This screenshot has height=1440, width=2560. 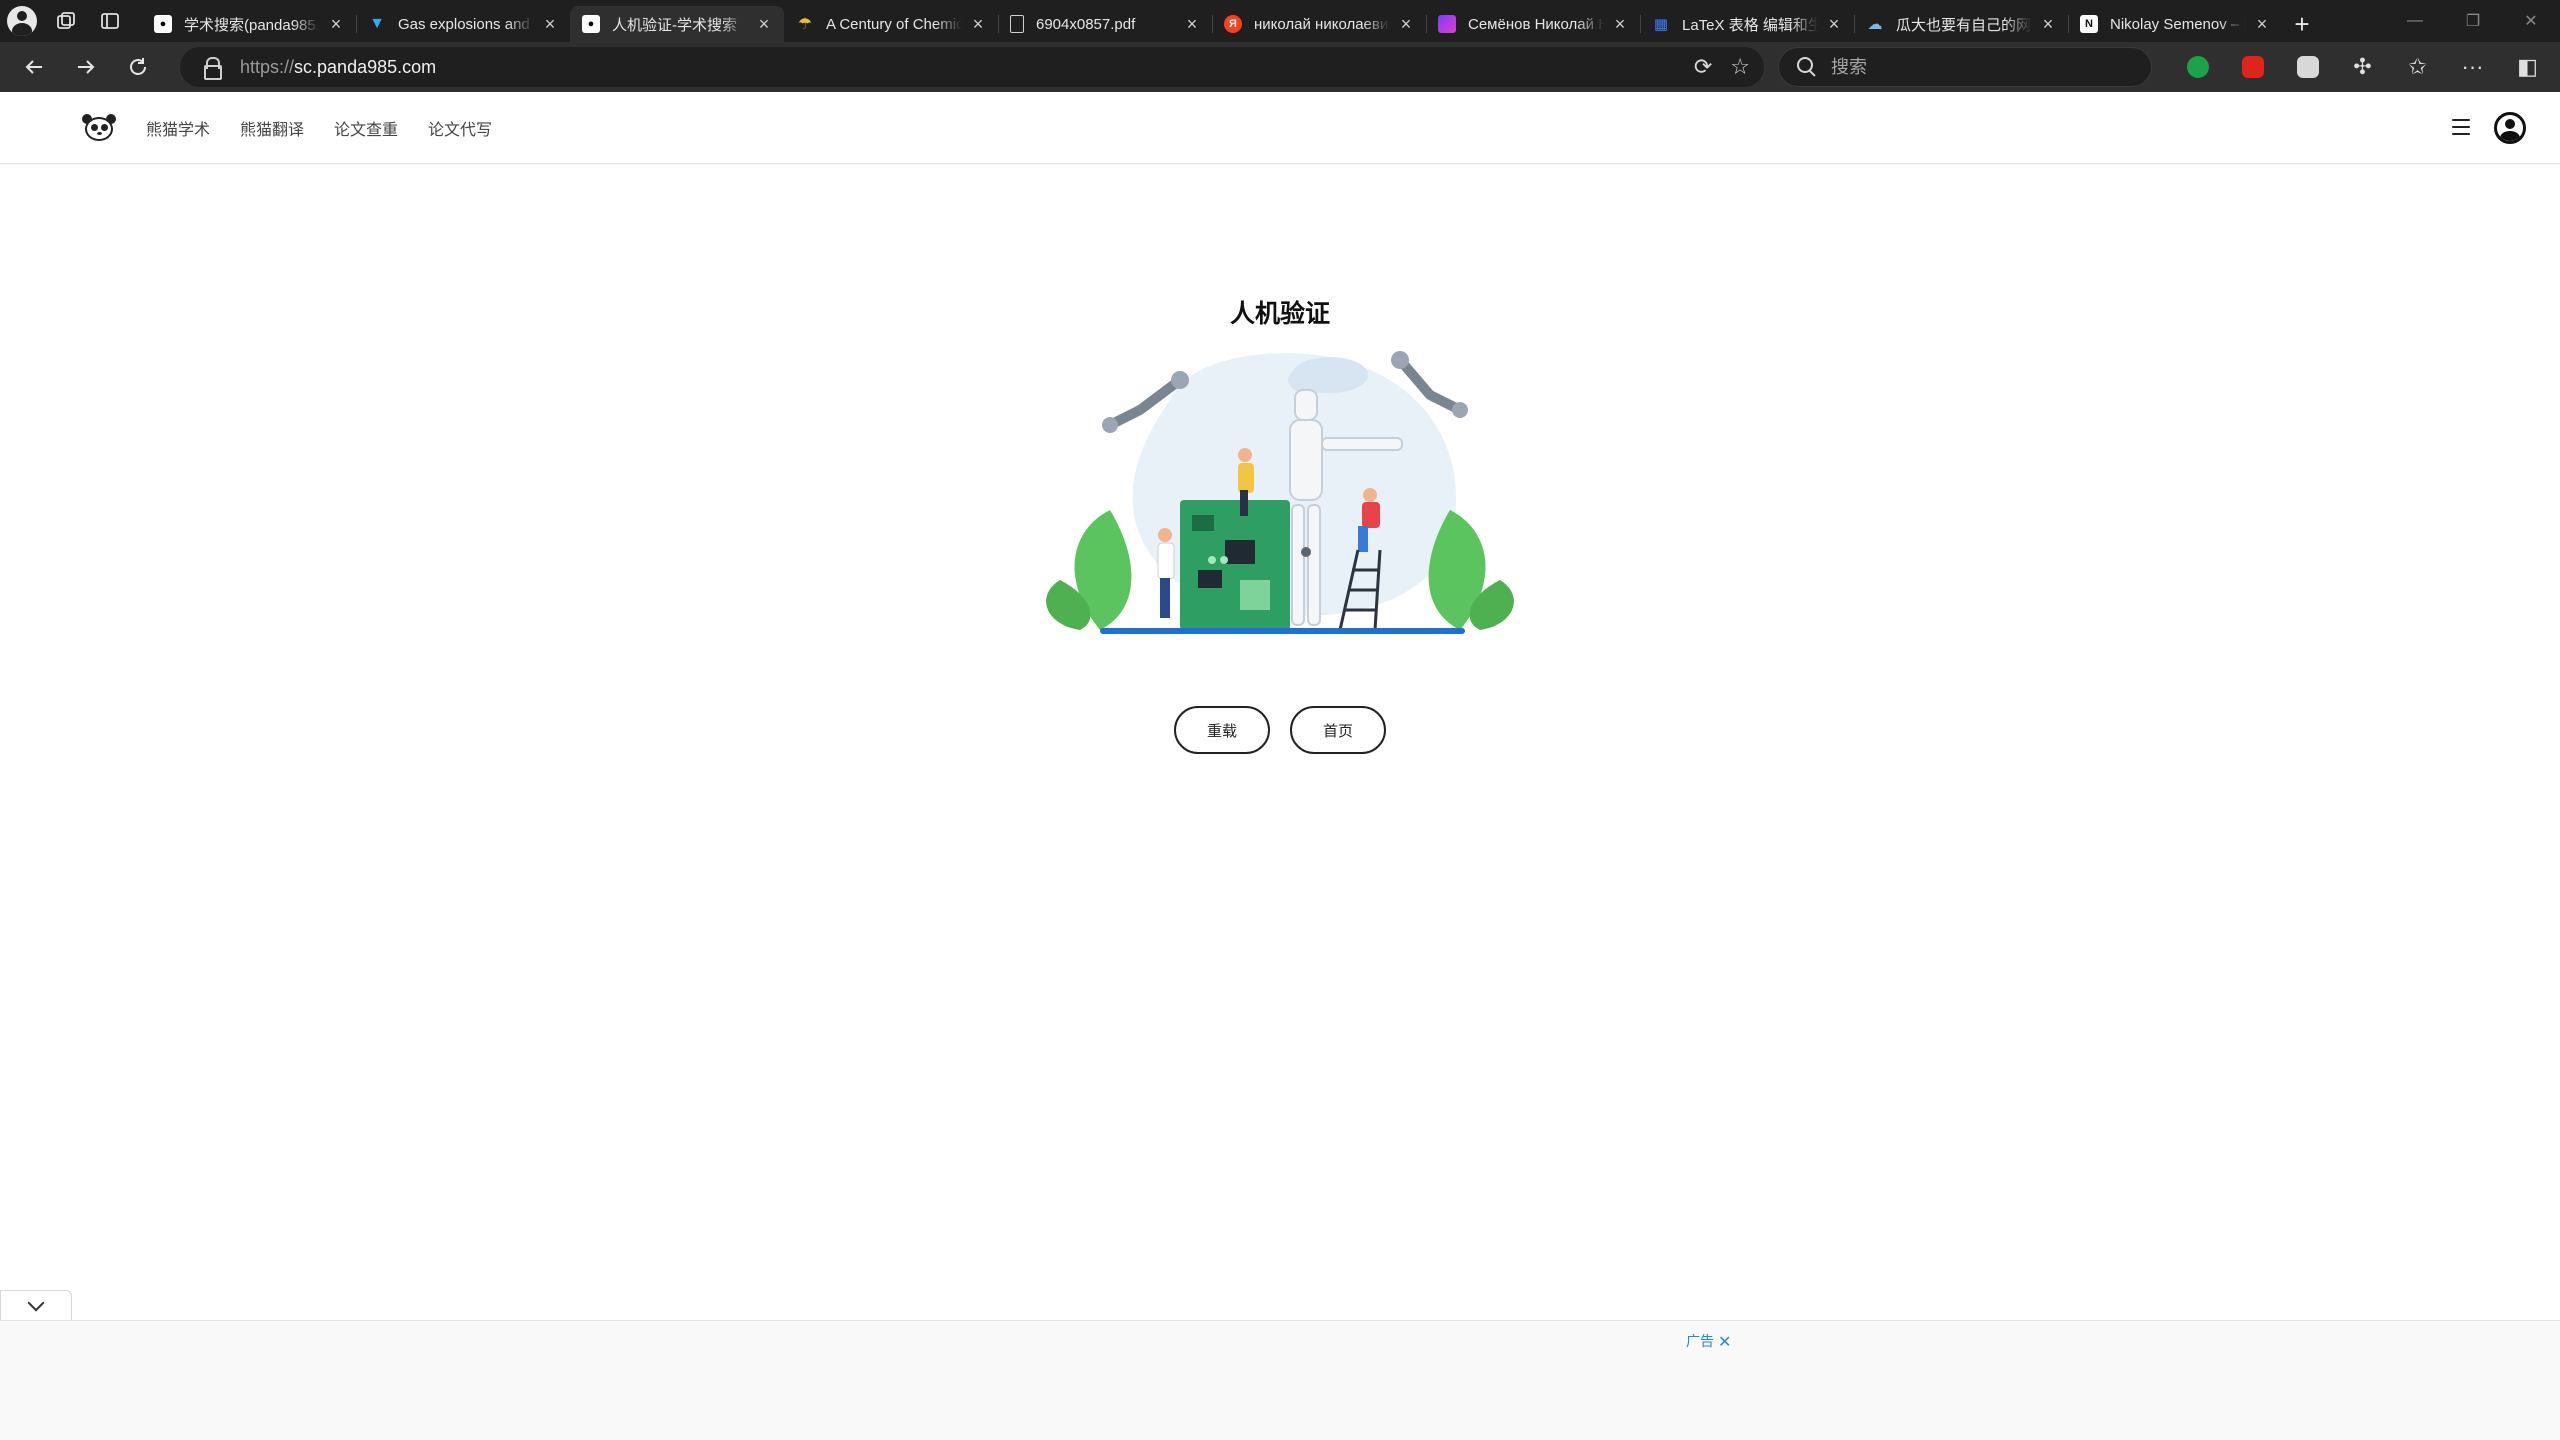 I want to click on favorite-star-icon: ☆, so click(x=1740, y=67).